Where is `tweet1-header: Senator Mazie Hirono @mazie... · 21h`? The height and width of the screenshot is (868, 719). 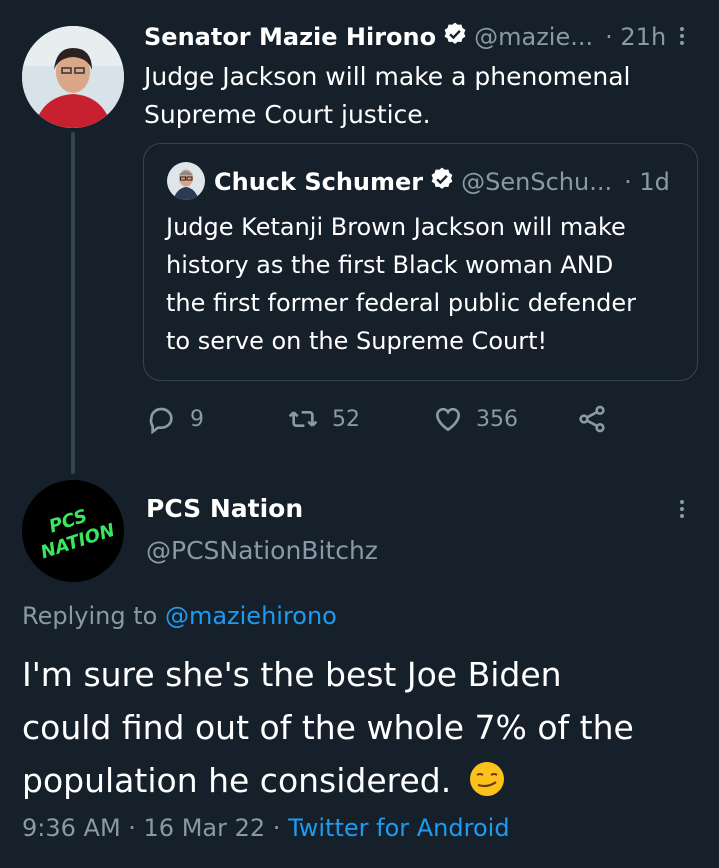 tweet1-header: Senator Mazie Hirono @mazie... · 21h is located at coordinates (405, 37).